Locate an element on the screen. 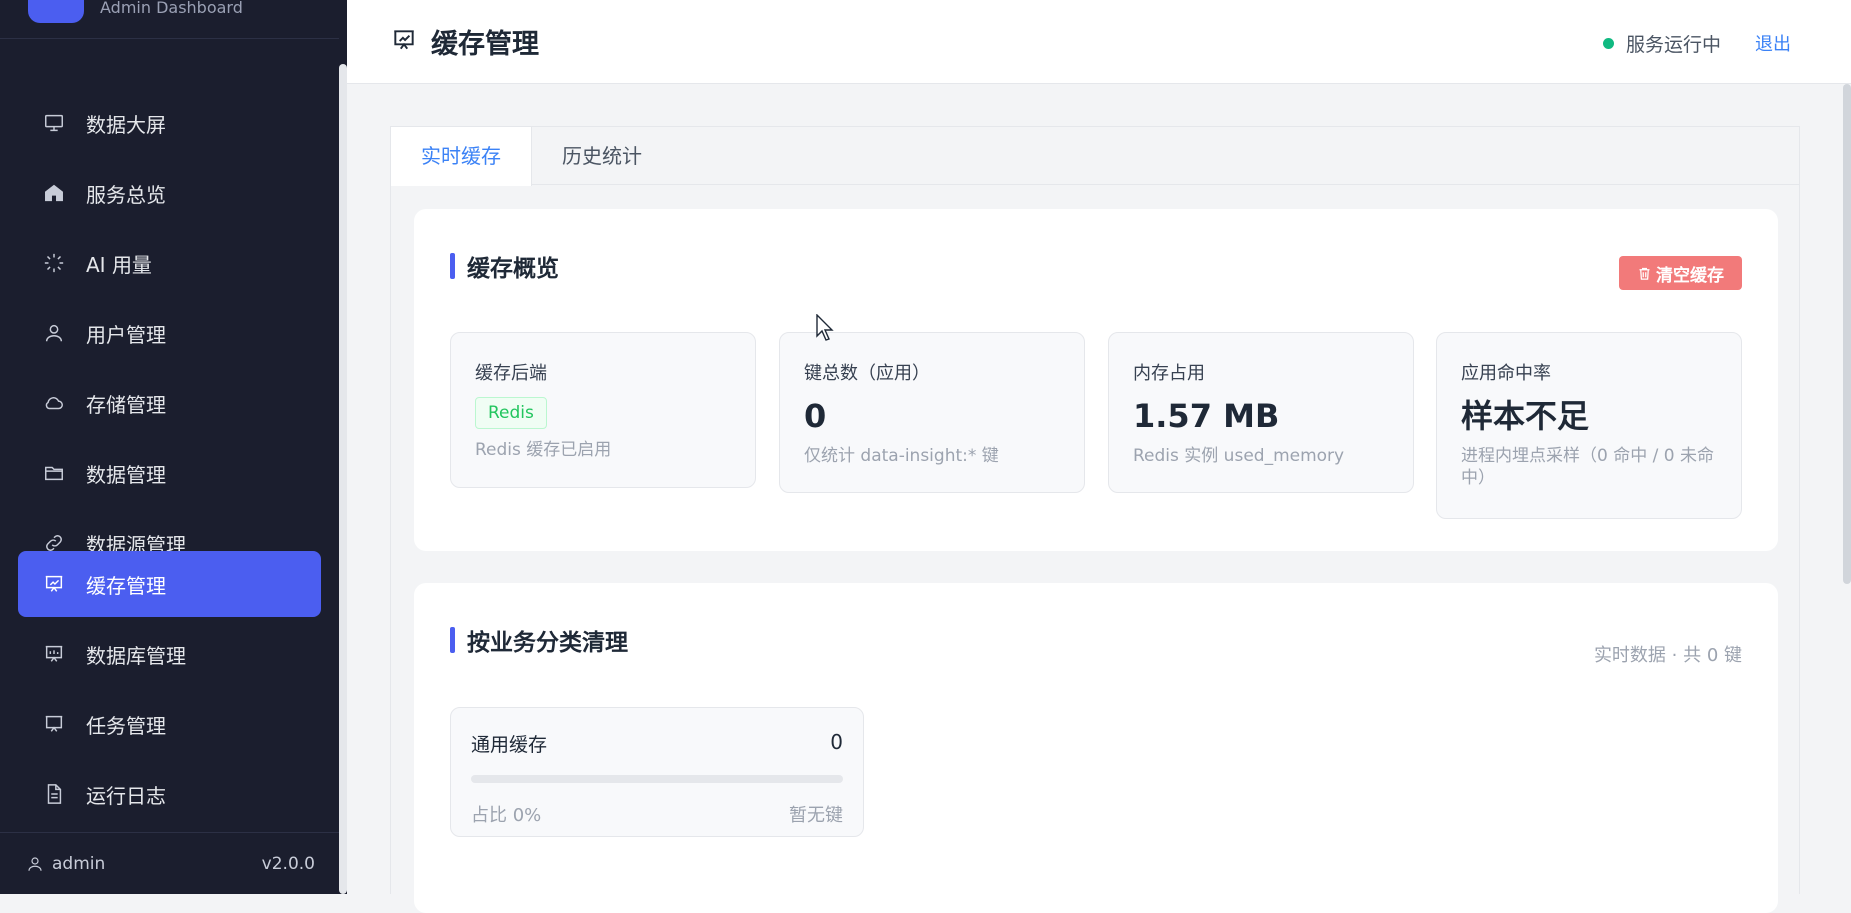  sidebar-item-logs: 运行日志 is located at coordinates (169, 794).